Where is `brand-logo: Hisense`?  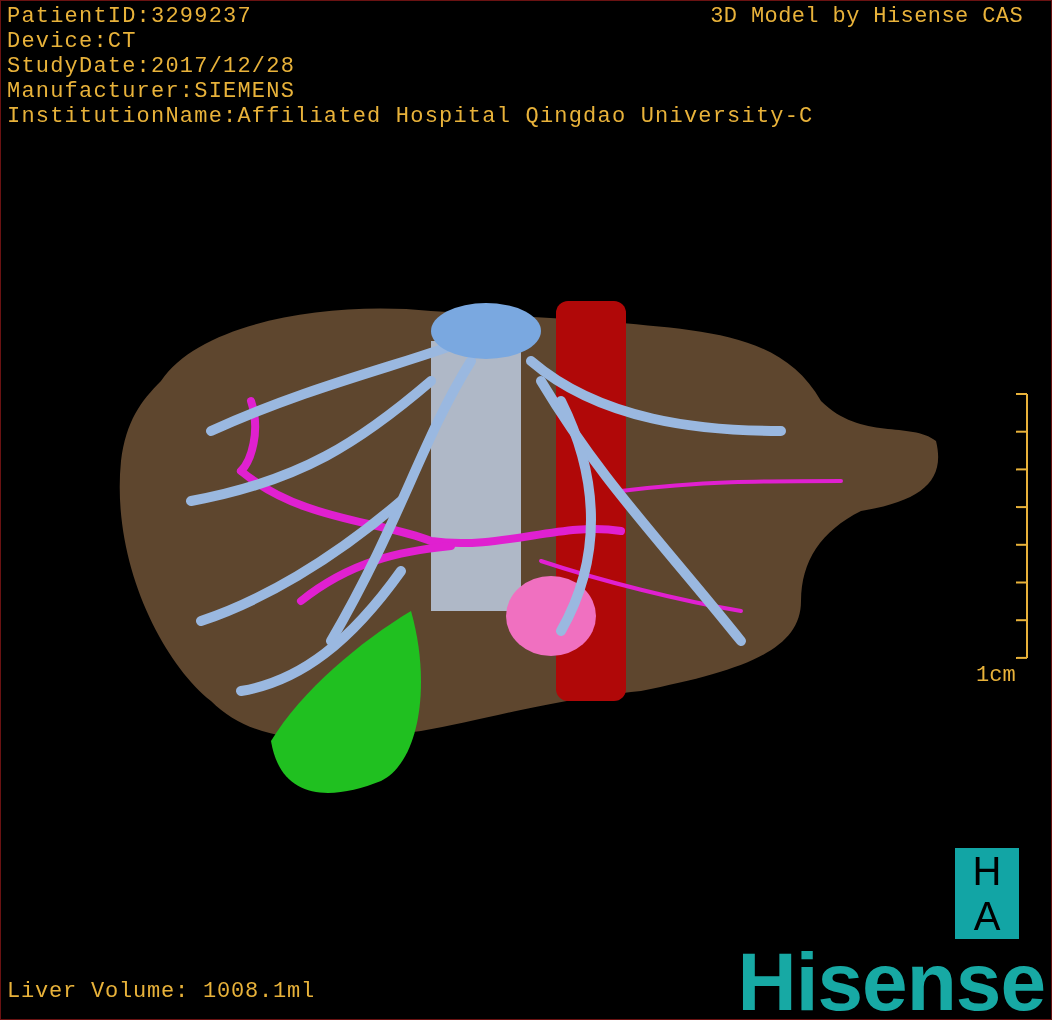 brand-logo: Hisense is located at coordinates (891, 980).